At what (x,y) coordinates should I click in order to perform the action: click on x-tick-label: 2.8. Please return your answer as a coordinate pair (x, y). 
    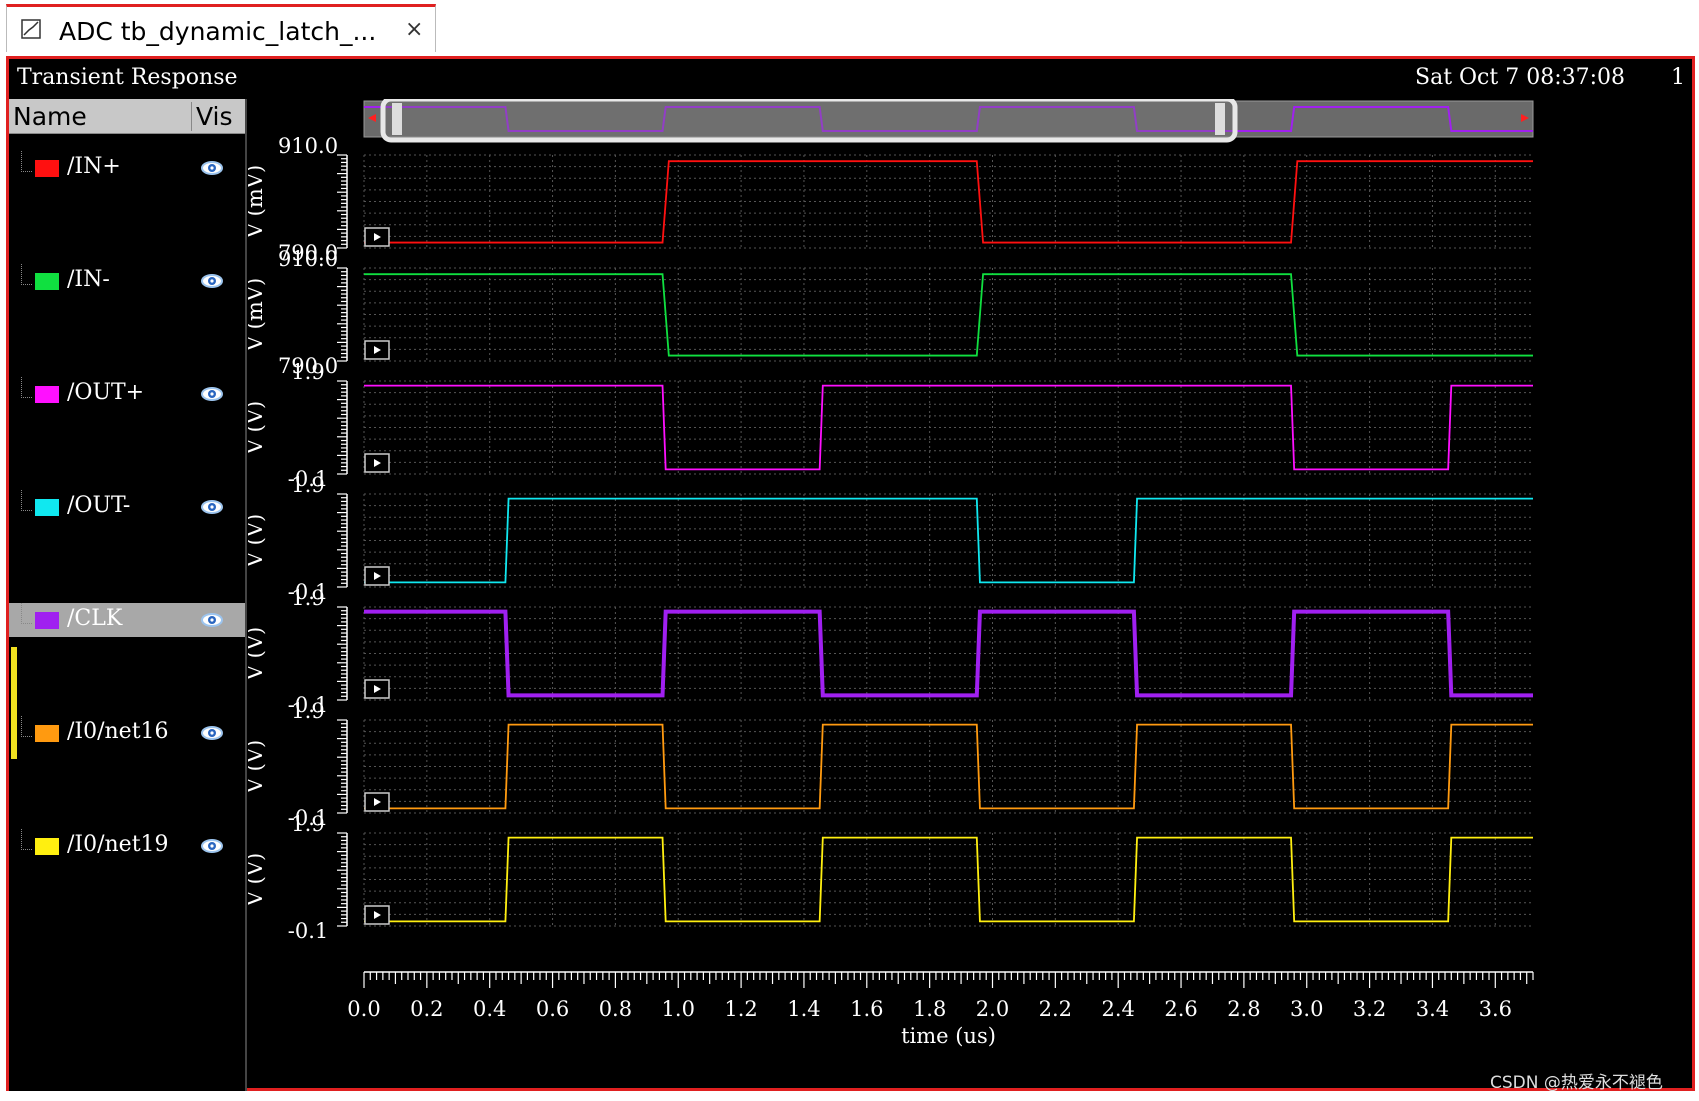
    Looking at the image, I should click on (1243, 1009).